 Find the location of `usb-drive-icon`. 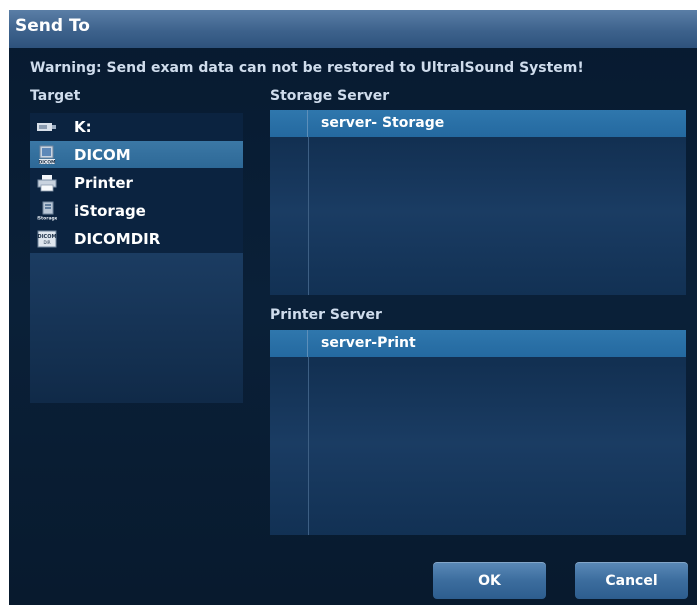

usb-drive-icon is located at coordinates (47, 127).